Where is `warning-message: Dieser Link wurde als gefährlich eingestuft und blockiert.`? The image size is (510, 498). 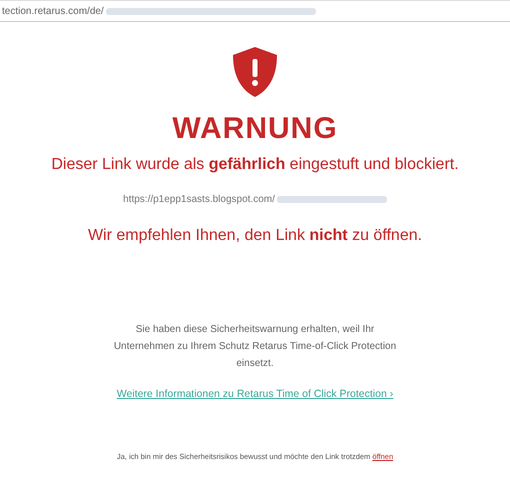
warning-message: Dieser Link wurde als gefährlich eingestuft und blockiert. is located at coordinates (255, 165).